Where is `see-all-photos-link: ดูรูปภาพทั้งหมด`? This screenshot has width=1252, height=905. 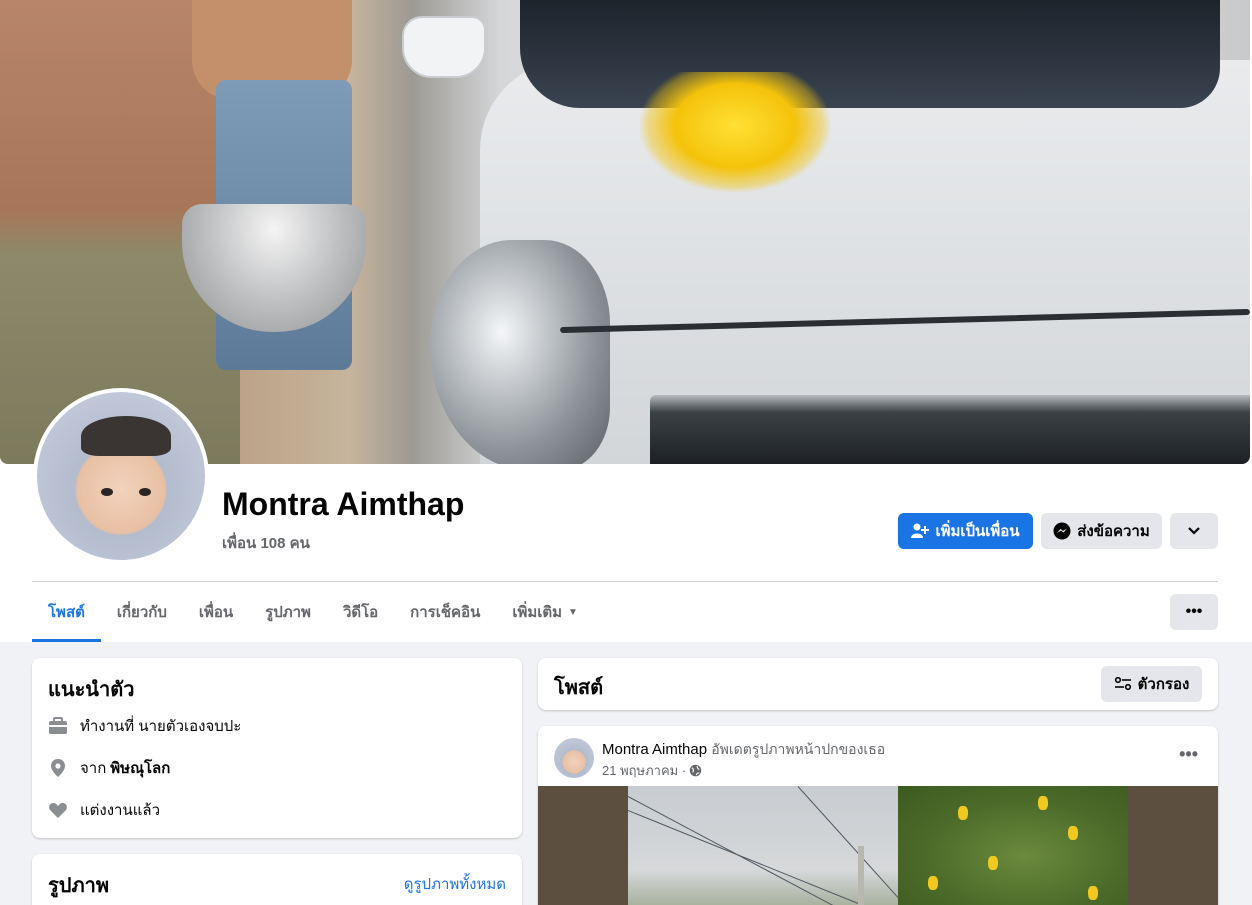
see-all-photos-link: ดูรูปภาพทั้งหมด is located at coordinates (455, 884).